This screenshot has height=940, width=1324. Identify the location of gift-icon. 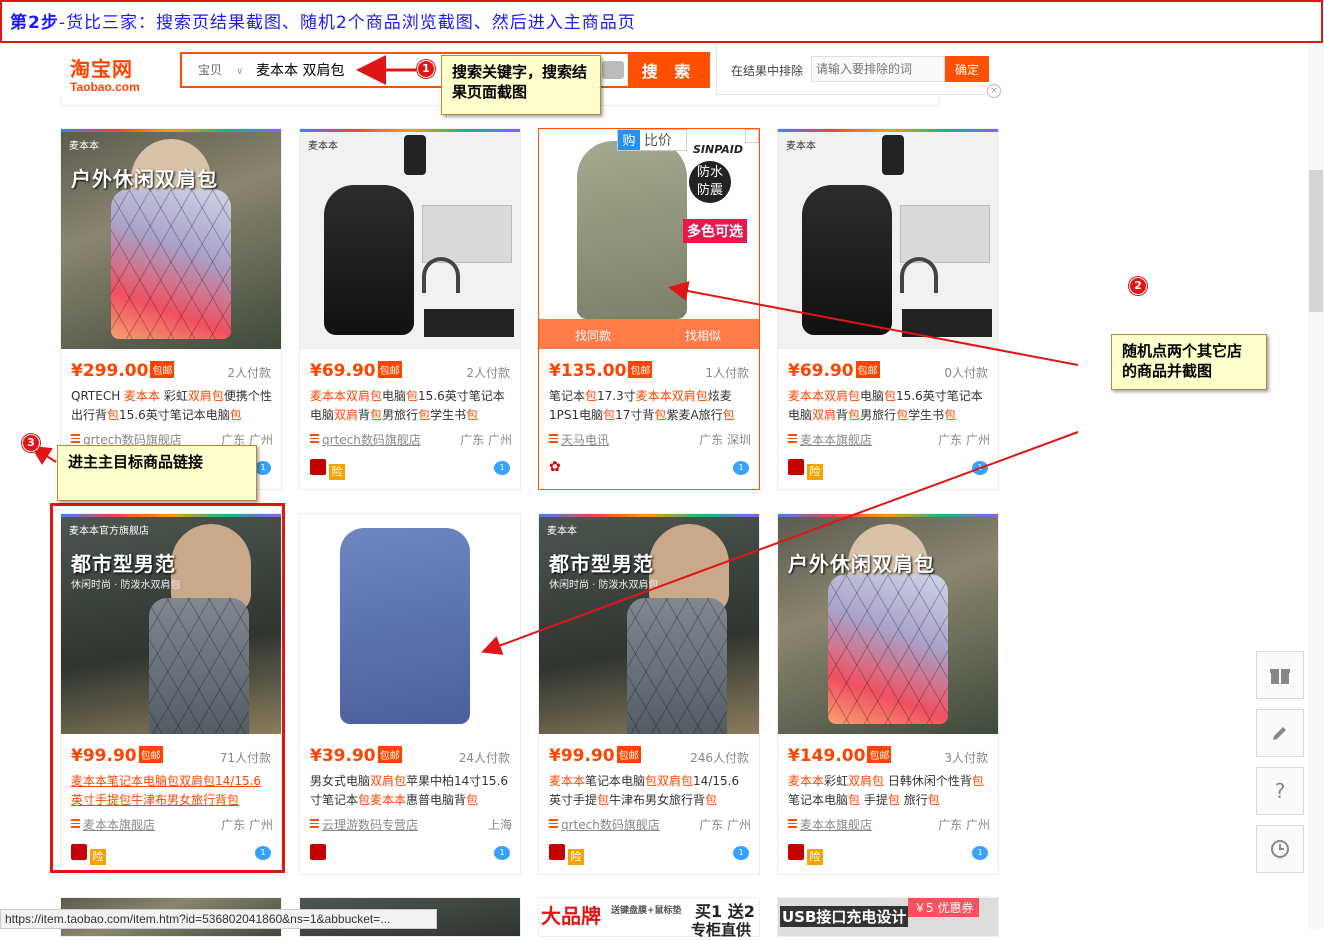
(1280, 675).